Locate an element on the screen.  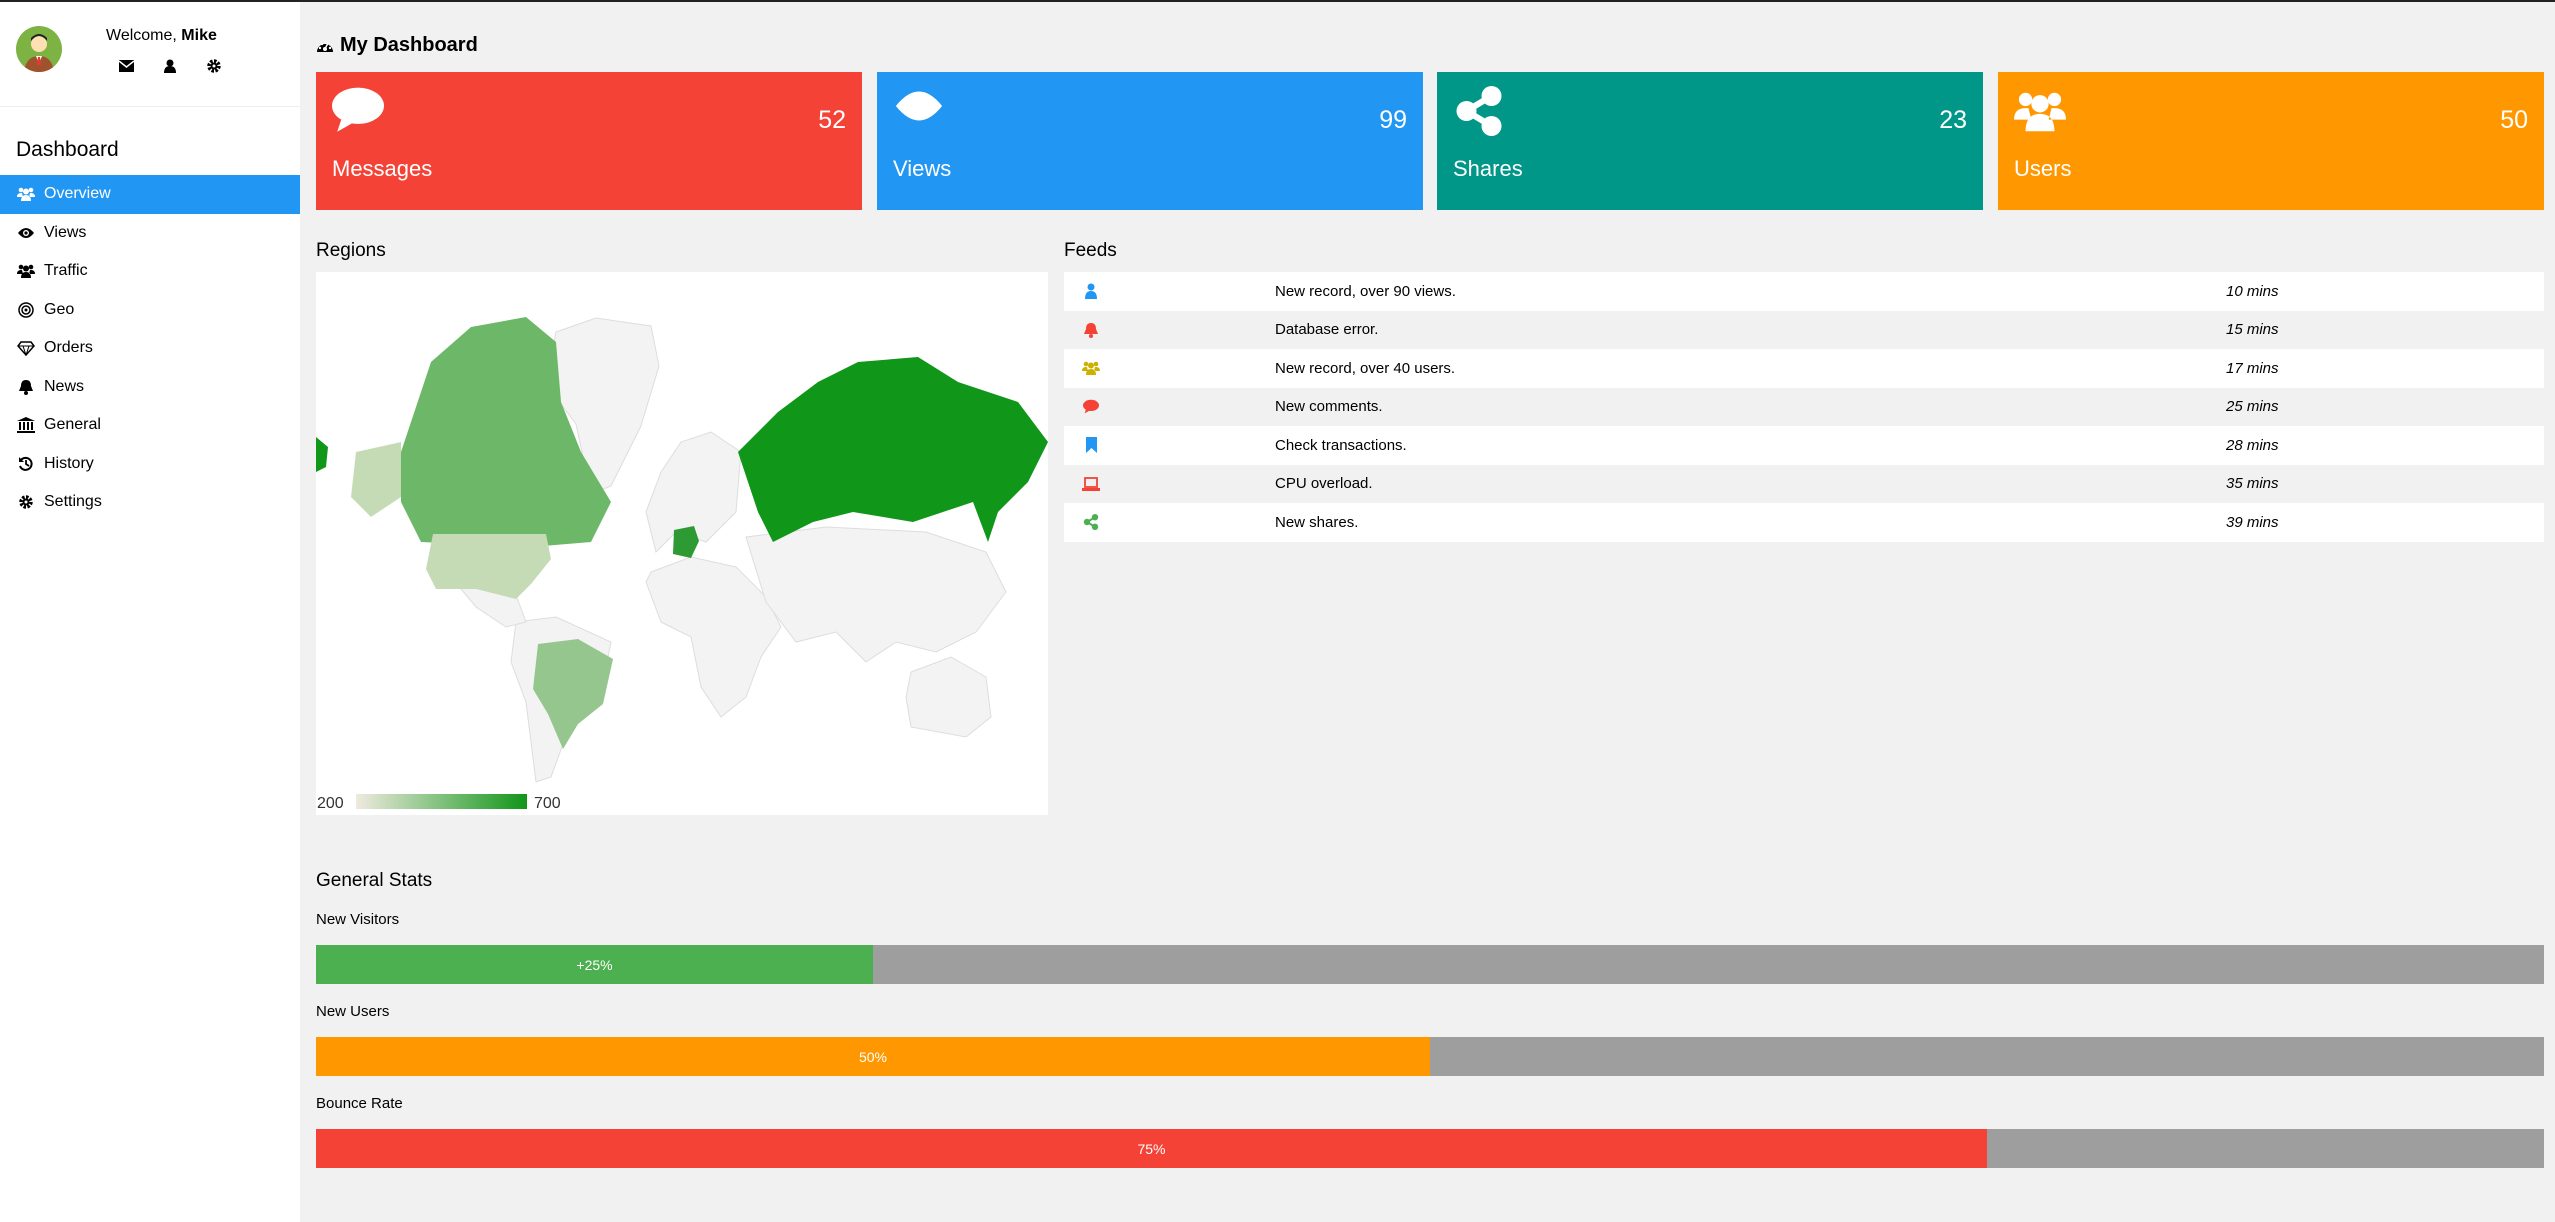
feed-row: New comments. 25 mins is located at coordinates (1804, 407).